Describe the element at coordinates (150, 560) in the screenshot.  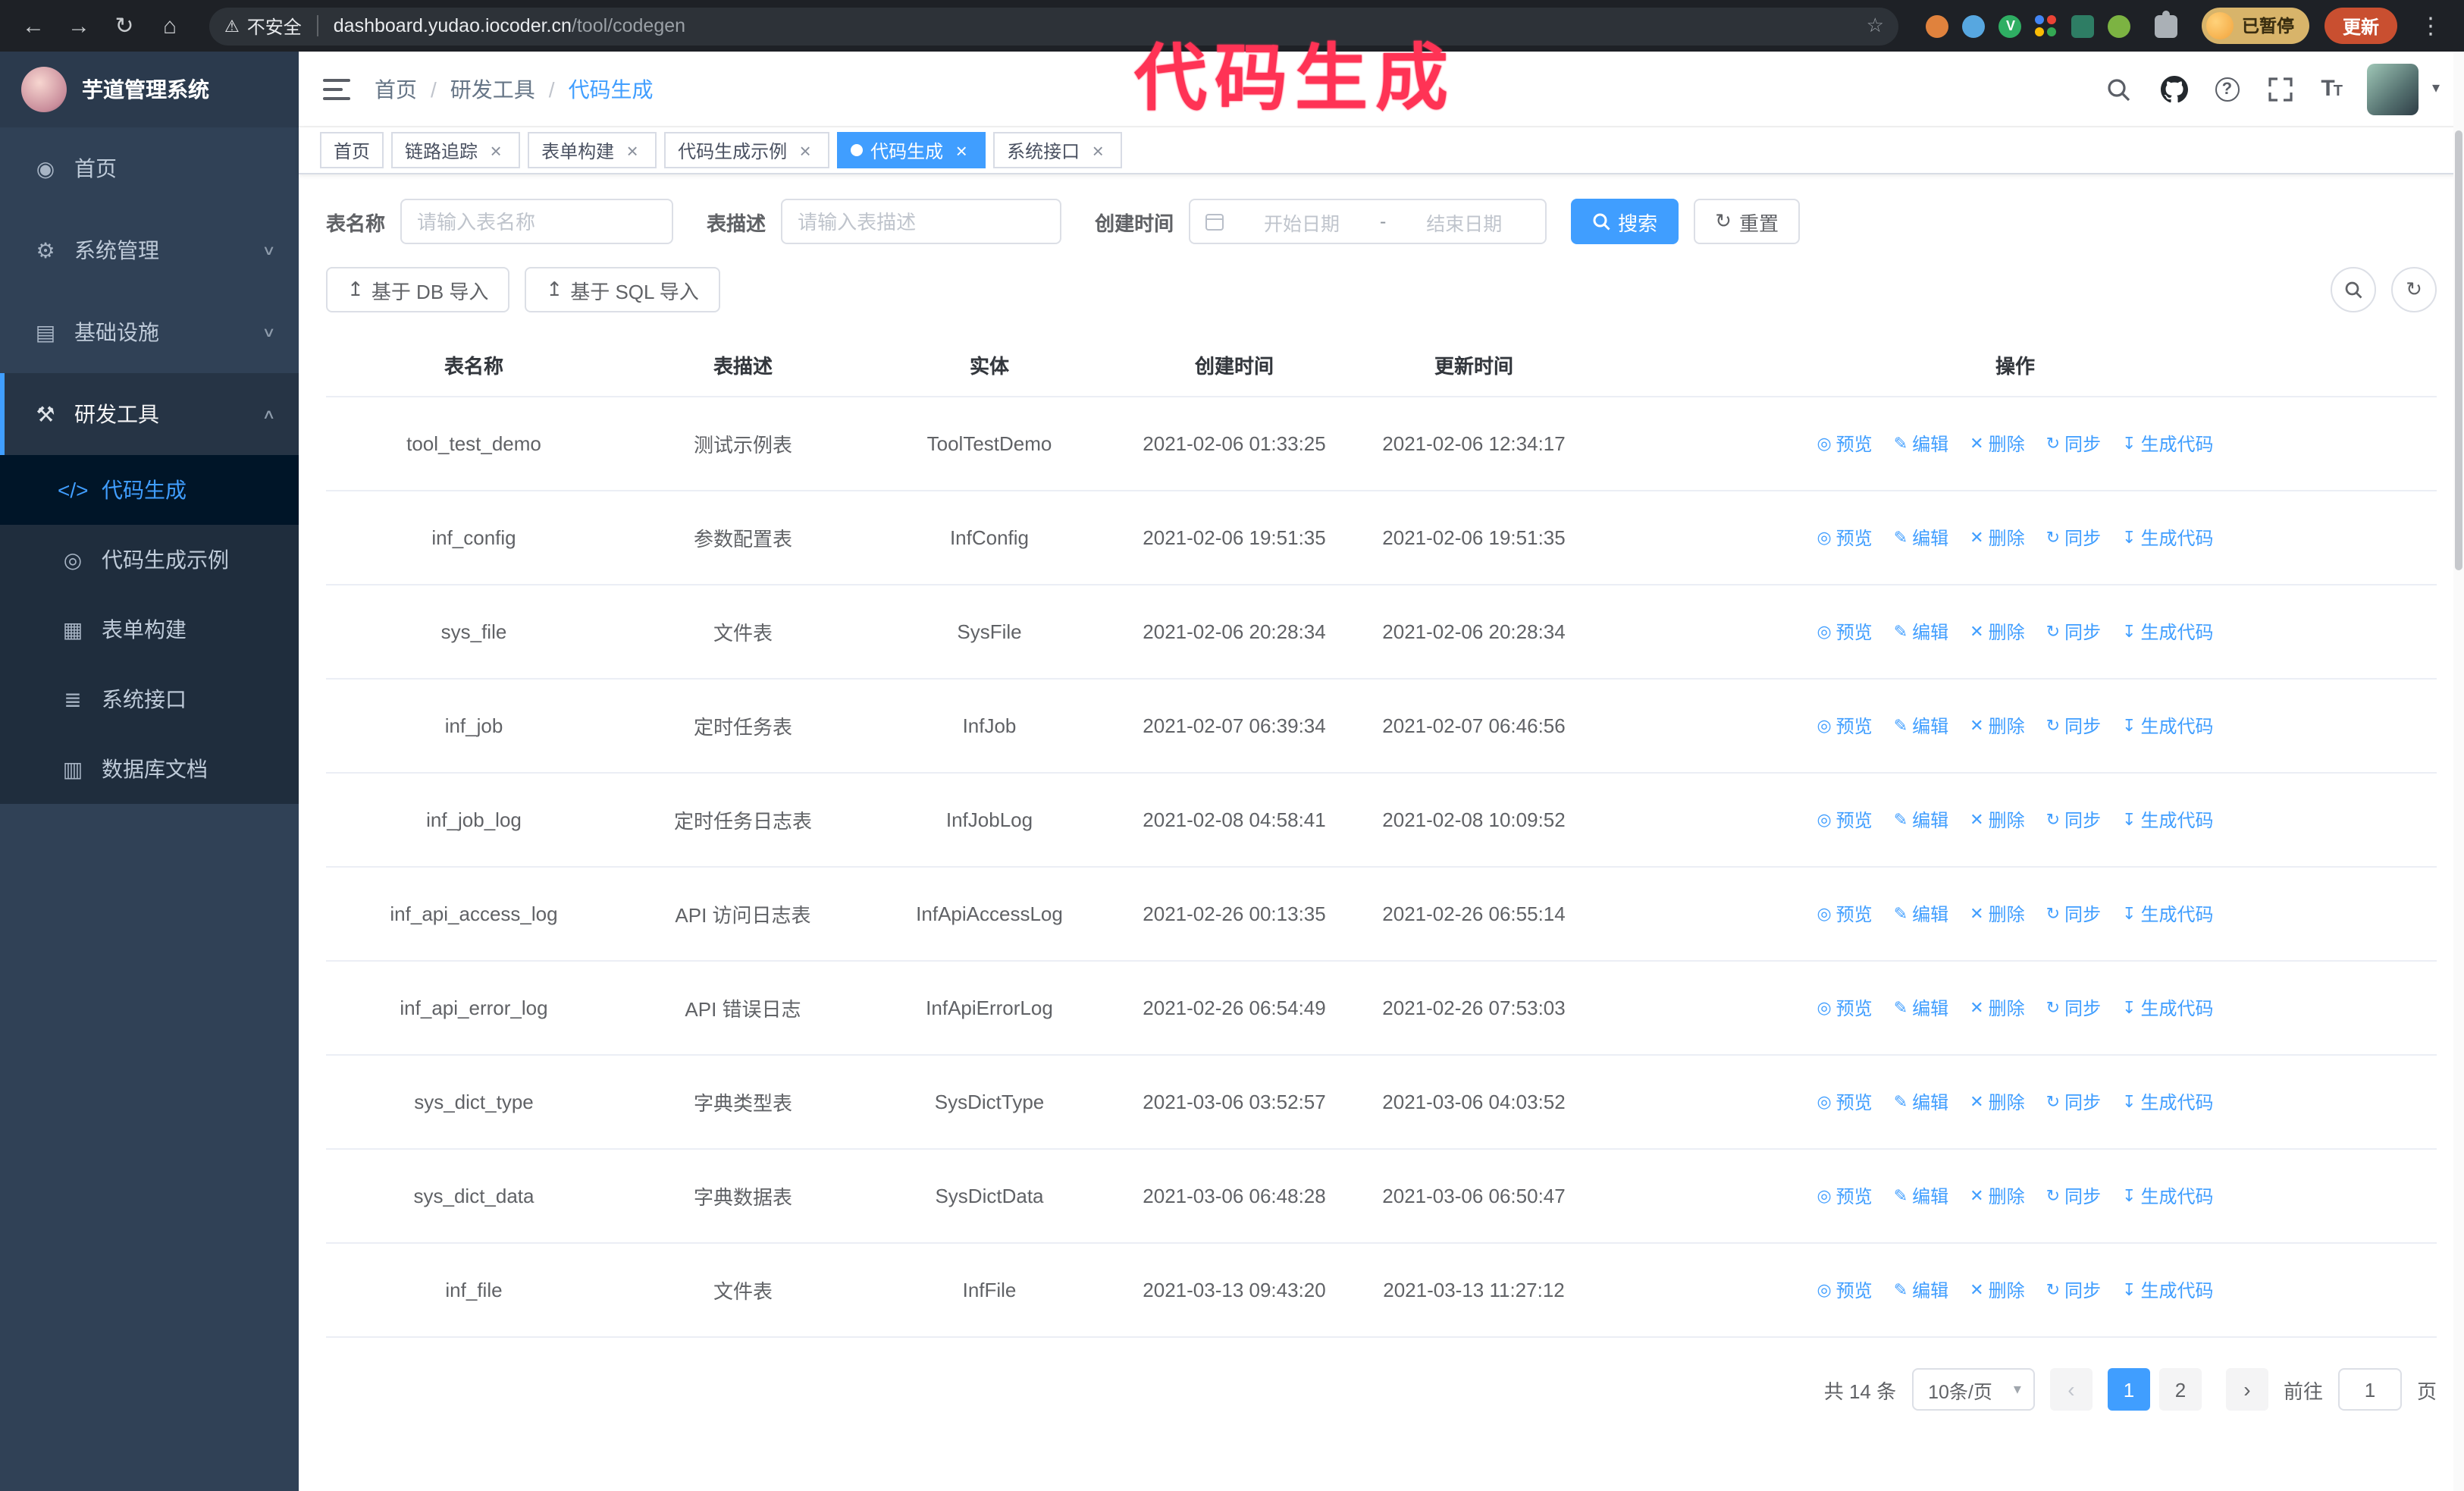
I see `sidebar-item-codegen-example: ◎ 代码生成示例` at that location.